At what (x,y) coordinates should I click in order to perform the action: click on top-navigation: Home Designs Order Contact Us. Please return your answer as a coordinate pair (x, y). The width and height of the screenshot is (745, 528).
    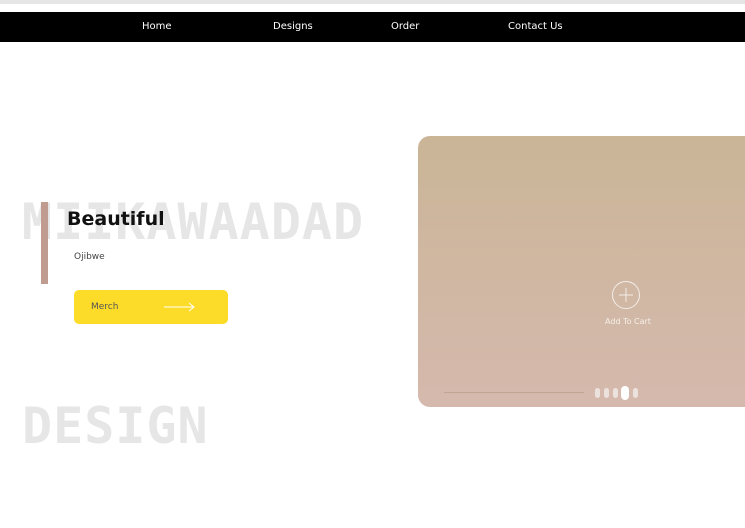
    Looking at the image, I should click on (372, 27).